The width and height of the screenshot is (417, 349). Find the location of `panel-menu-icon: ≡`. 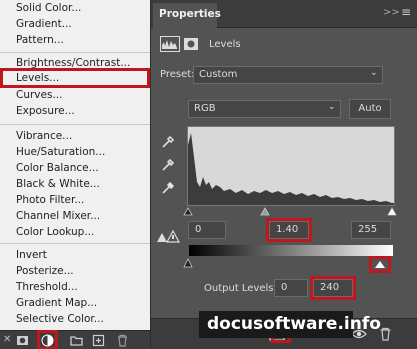

panel-menu-icon: ≡ is located at coordinates (406, 12).